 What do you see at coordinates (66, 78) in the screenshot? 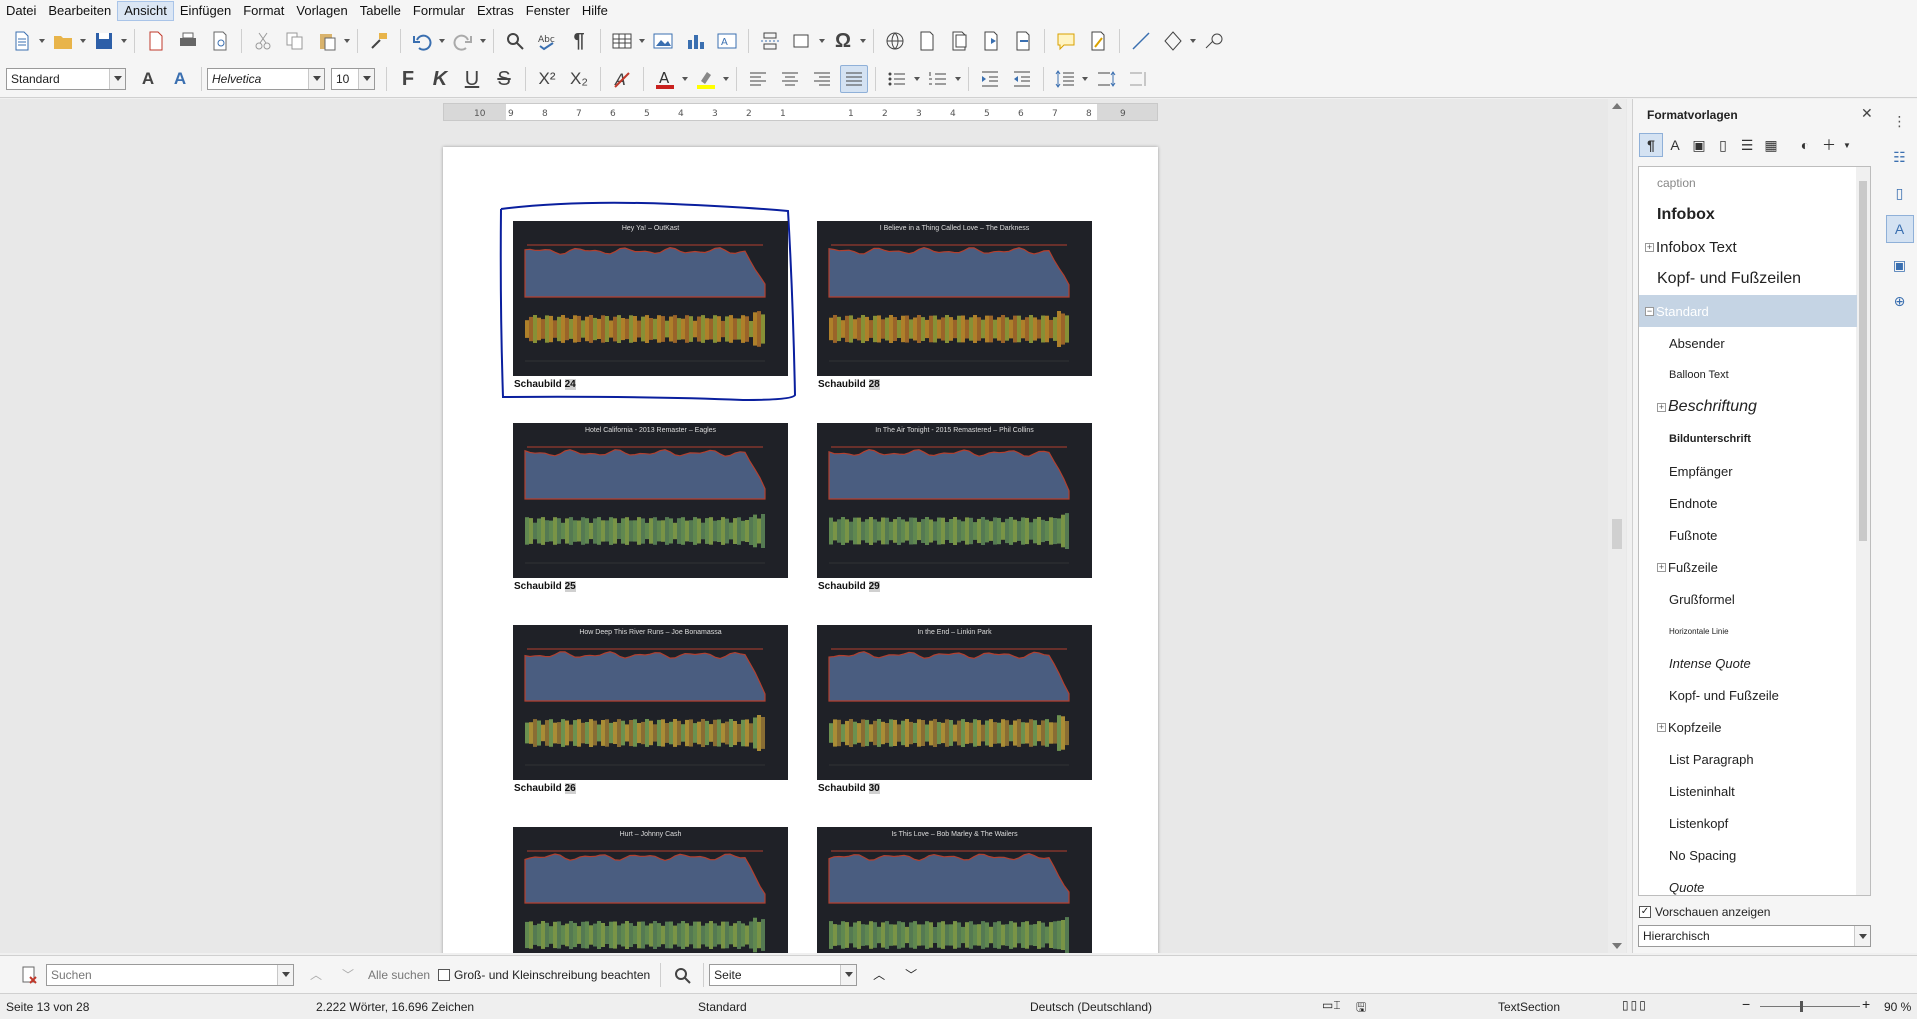
I see `paragraph-style-combo: Standard` at bounding box center [66, 78].